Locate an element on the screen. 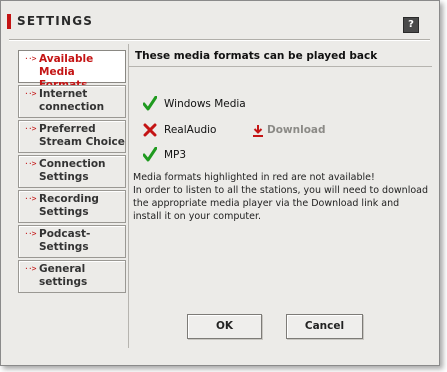 Image resolution: width=447 pixels, height=372 pixels. nav-item-preferred-stream-choice: ··> Preferred Stream Choice is located at coordinates (72, 136).